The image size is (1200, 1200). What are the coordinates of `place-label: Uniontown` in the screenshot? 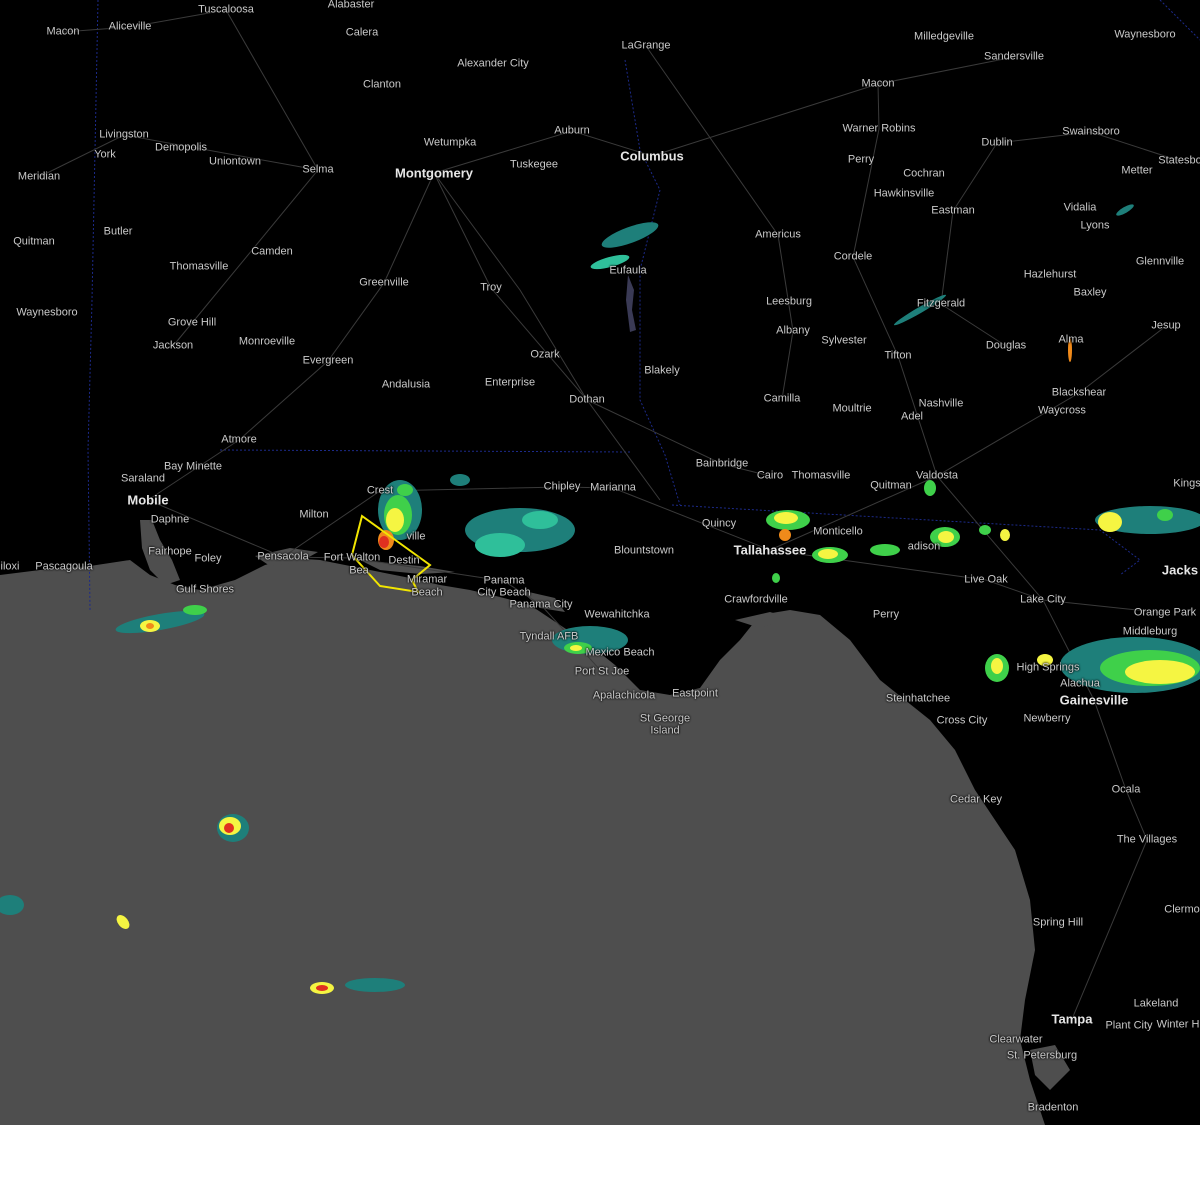 It's located at (235, 161).